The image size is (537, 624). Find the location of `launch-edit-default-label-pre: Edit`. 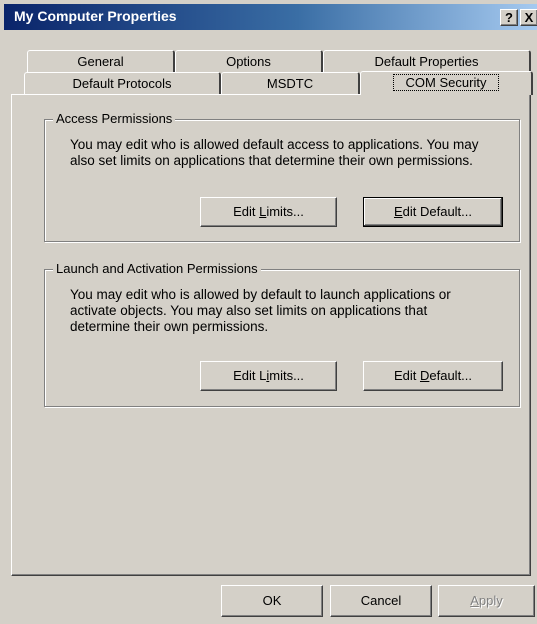

launch-edit-default-label-pre: Edit is located at coordinates (406, 375).